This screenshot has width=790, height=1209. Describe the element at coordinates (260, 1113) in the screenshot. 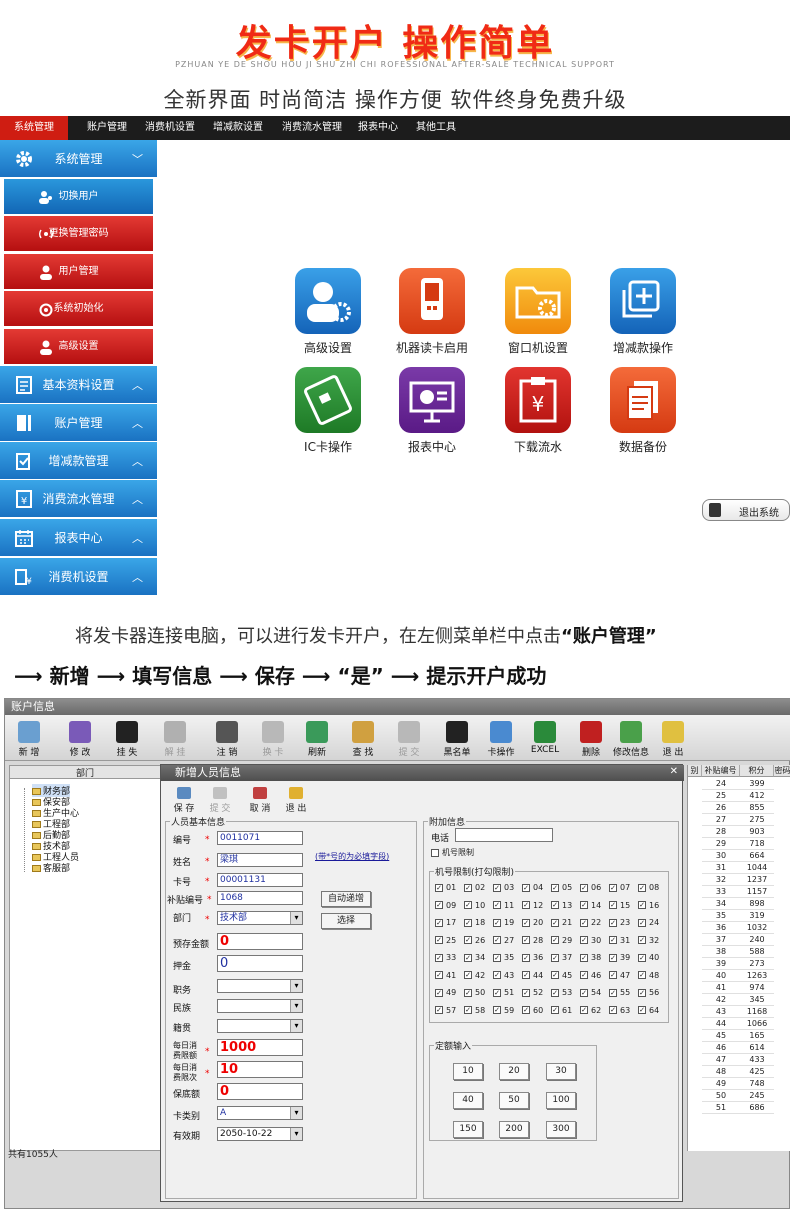

I see `card-type-select: A` at that location.